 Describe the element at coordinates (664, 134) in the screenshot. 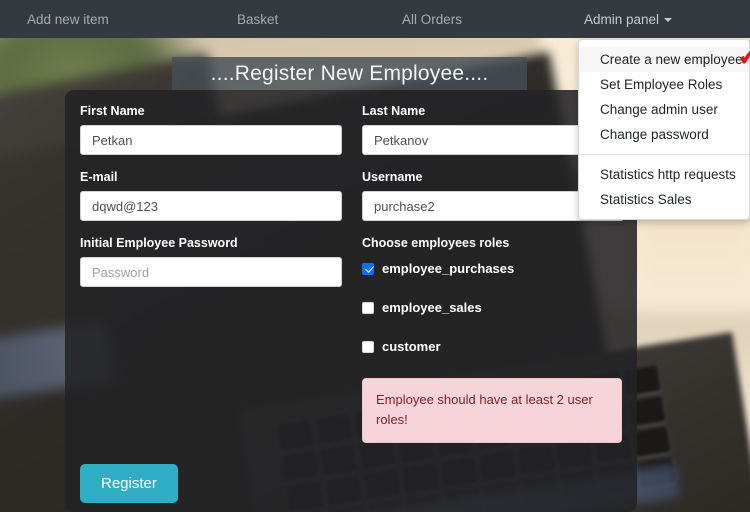

I see `menu-item-change-password: Change password` at that location.